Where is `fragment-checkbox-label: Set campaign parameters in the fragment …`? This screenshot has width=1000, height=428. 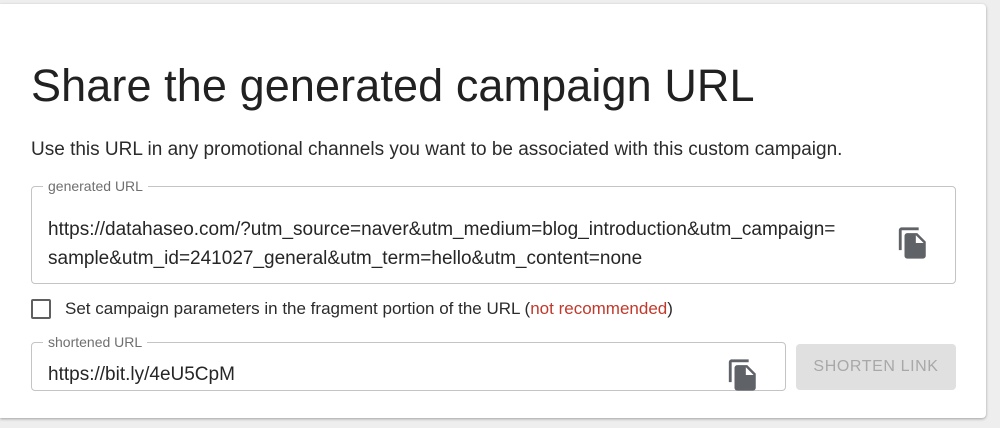 fragment-checkbox-label: Set campaign parameters in the fragment … is located at coordinates (369, 309).